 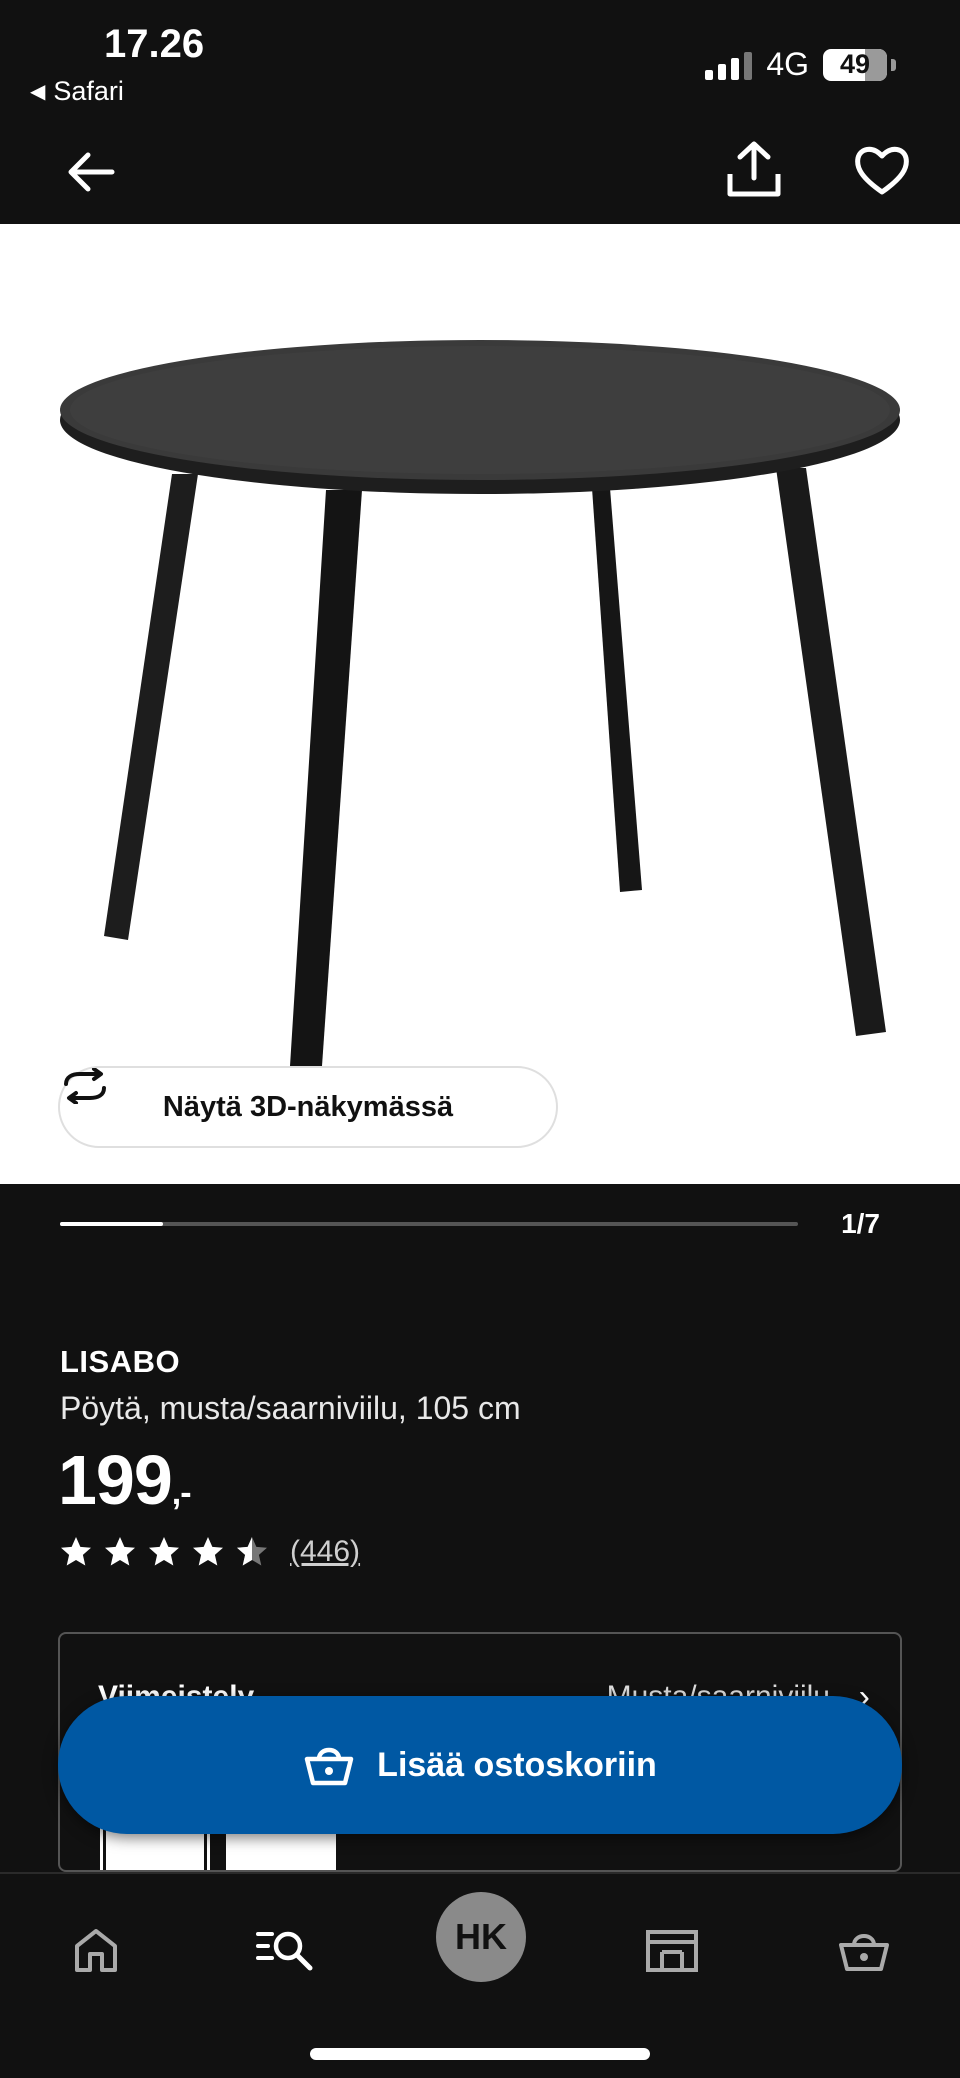 I want to click on product-price: 199,-, so click(x=125, y=1480).